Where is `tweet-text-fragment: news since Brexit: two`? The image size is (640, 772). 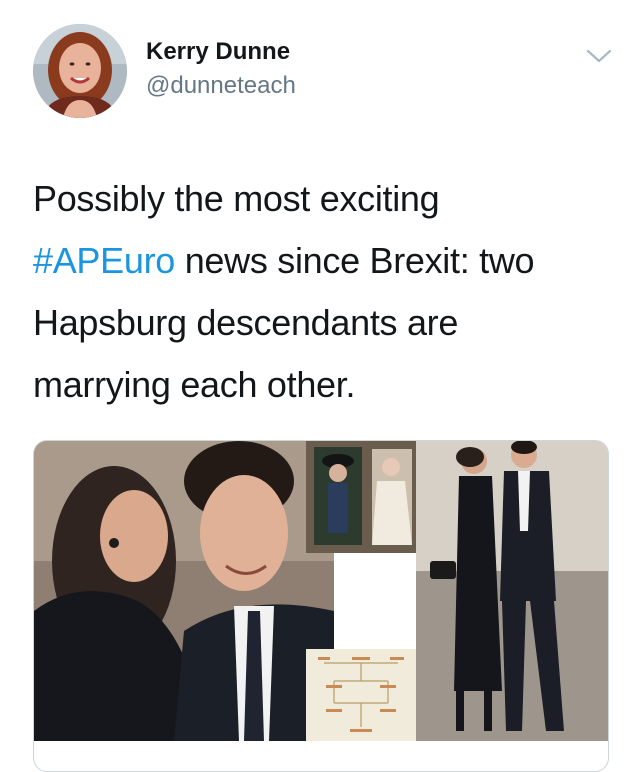
tweet-text-fragment: news since Brexit: two is located at coordinates (355, 260).